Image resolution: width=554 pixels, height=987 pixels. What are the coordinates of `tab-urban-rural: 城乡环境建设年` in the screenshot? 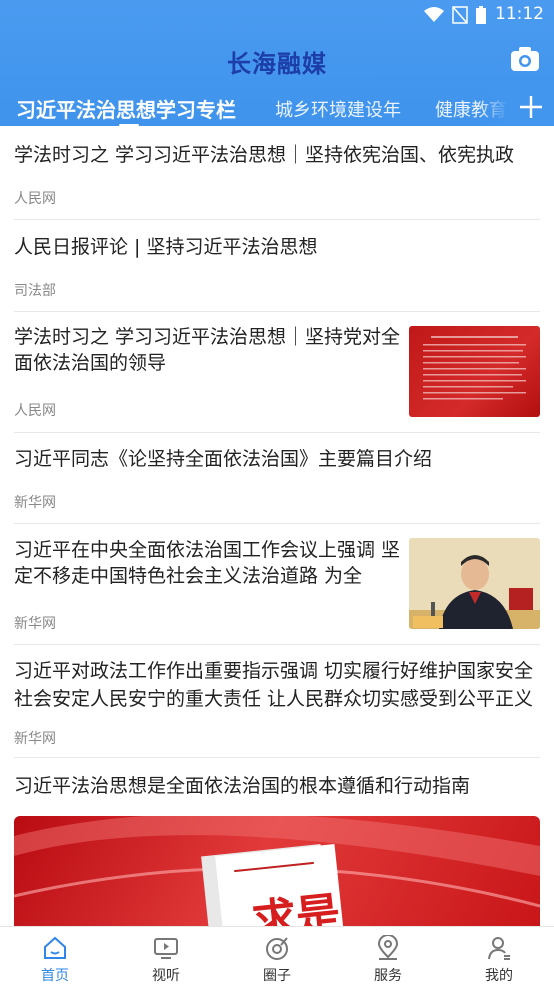 It's located at (338, 109).